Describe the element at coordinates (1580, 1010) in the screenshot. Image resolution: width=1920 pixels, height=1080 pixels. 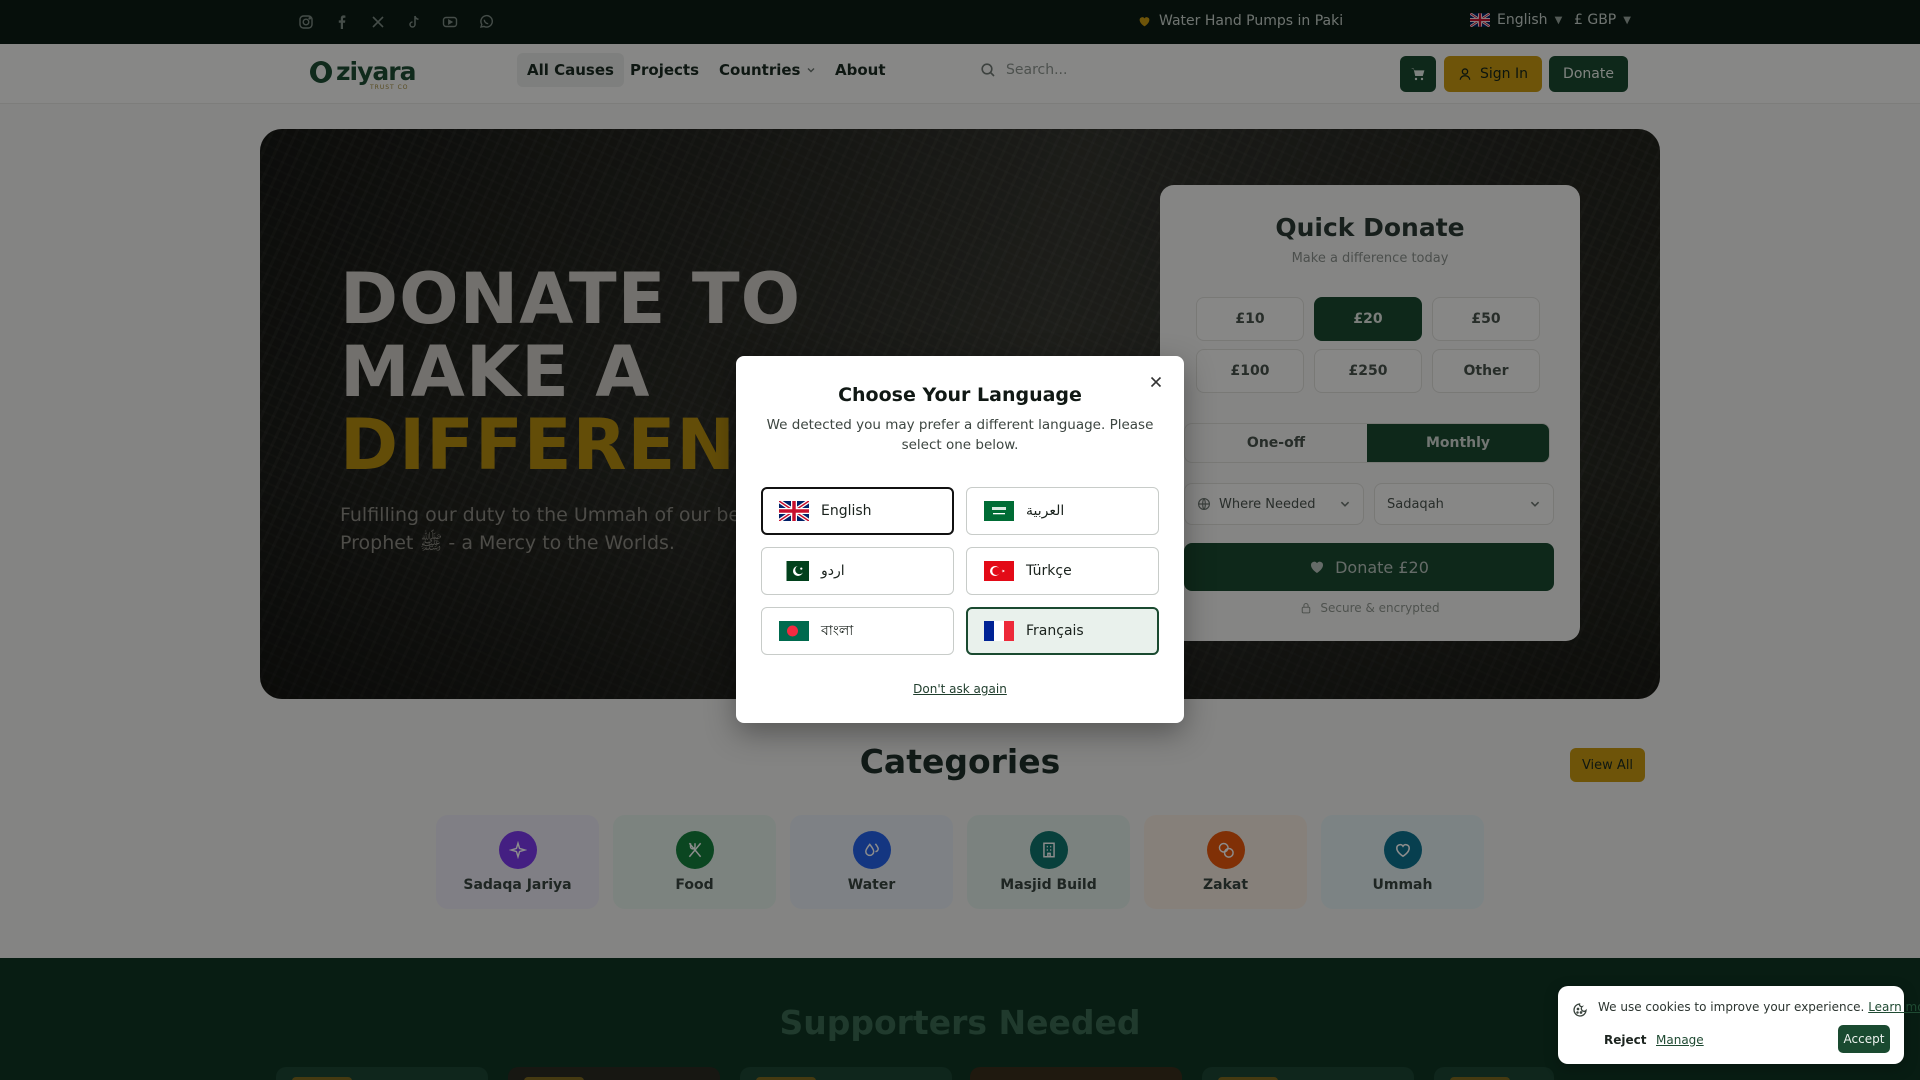
I see `cookie-icon` at that location.